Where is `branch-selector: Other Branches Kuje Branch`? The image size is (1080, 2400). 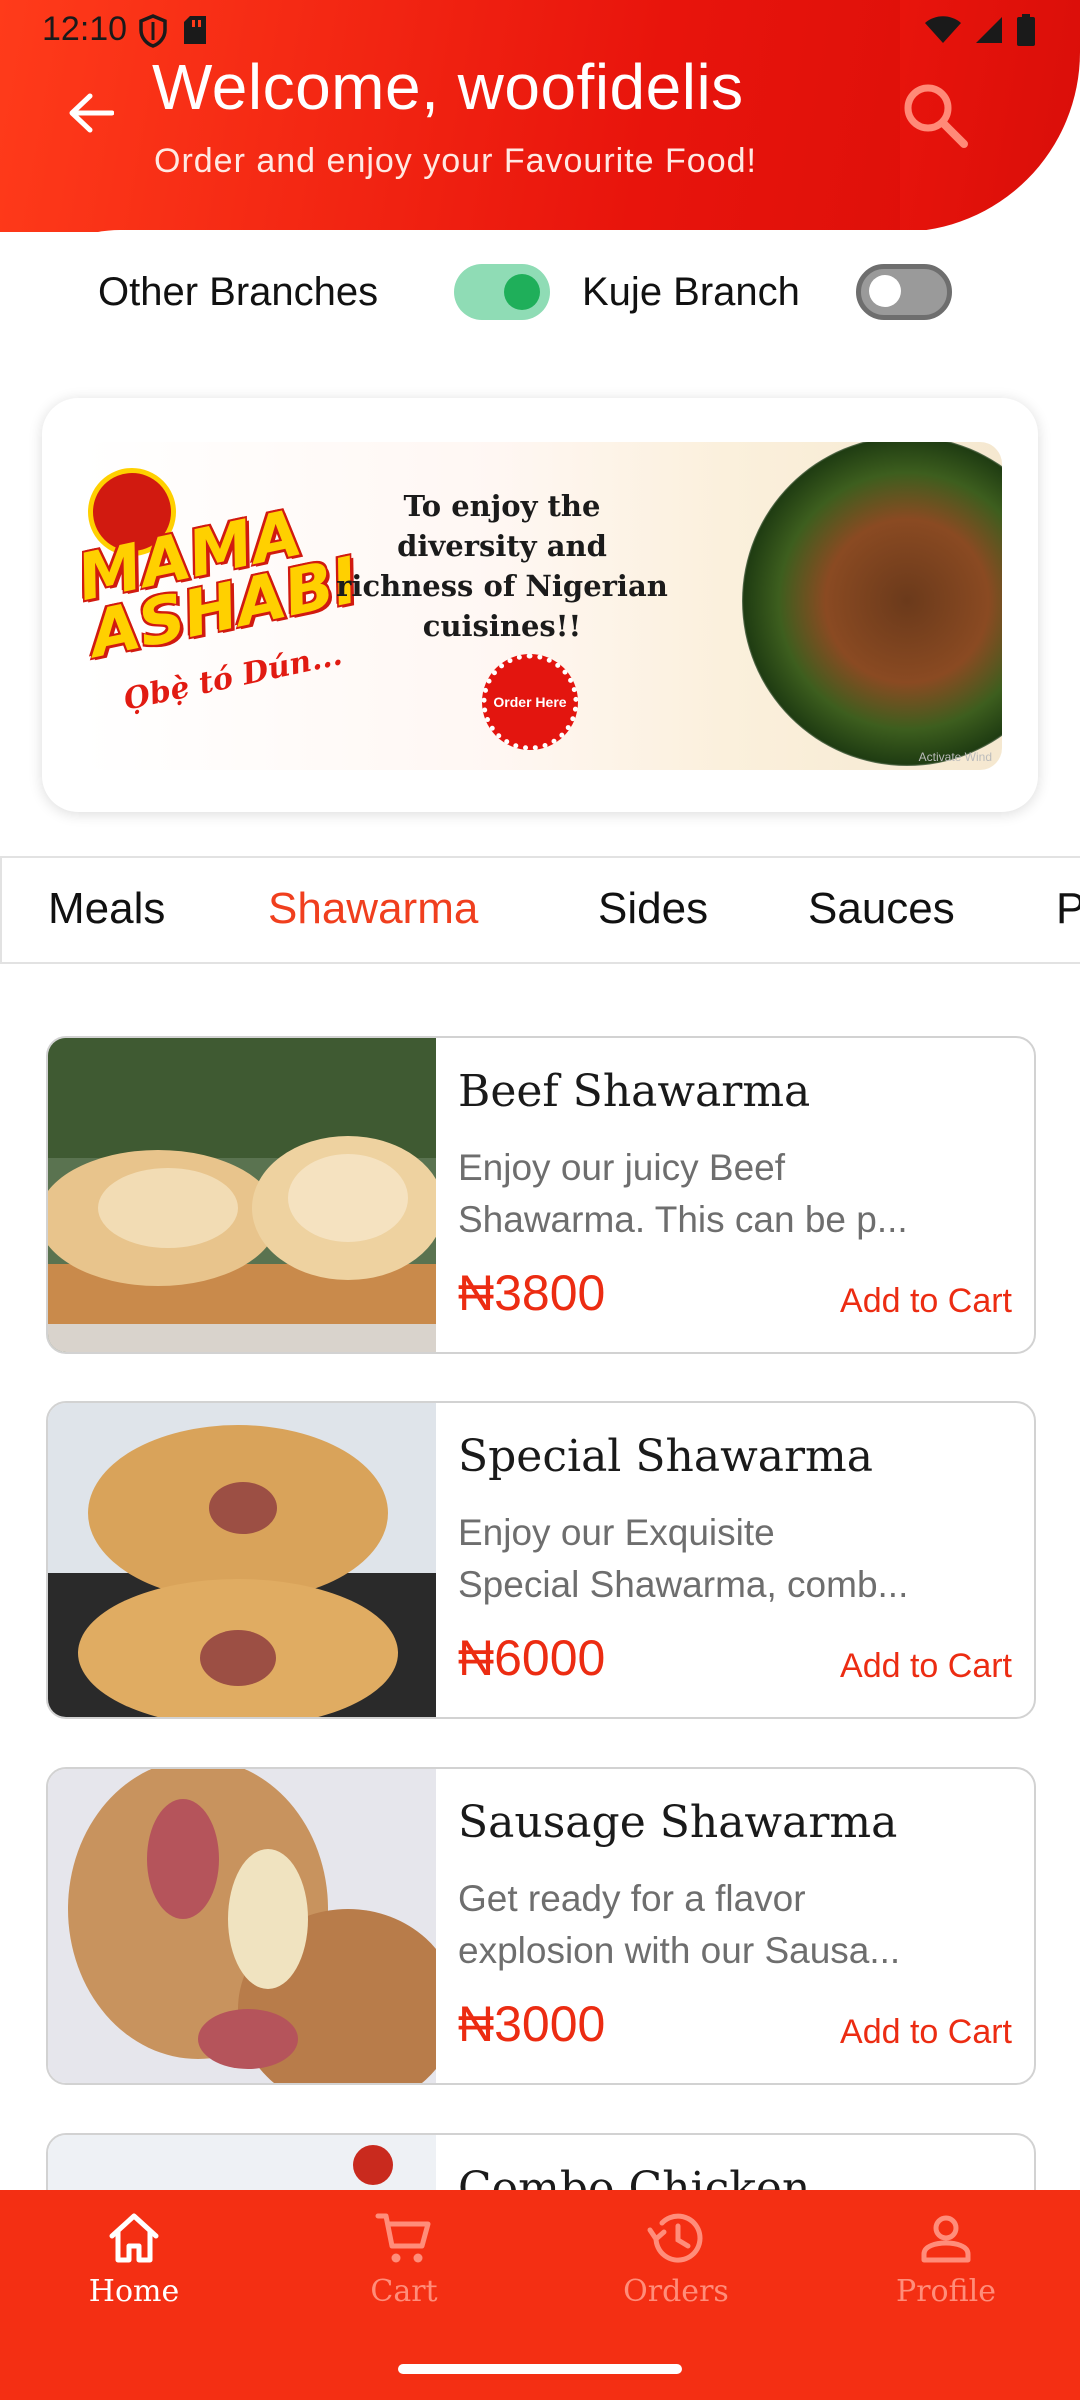 branch-selector: Other Branches Kuje Branch is located at coordinates (540, 293).